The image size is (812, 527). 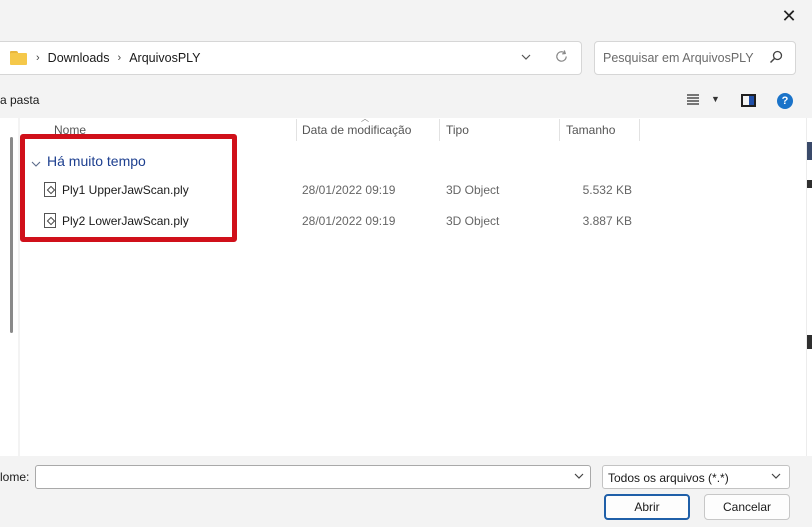 I want to click on file-type-filter: Todos os arquivos (*.*), so click(x=696, y=477).